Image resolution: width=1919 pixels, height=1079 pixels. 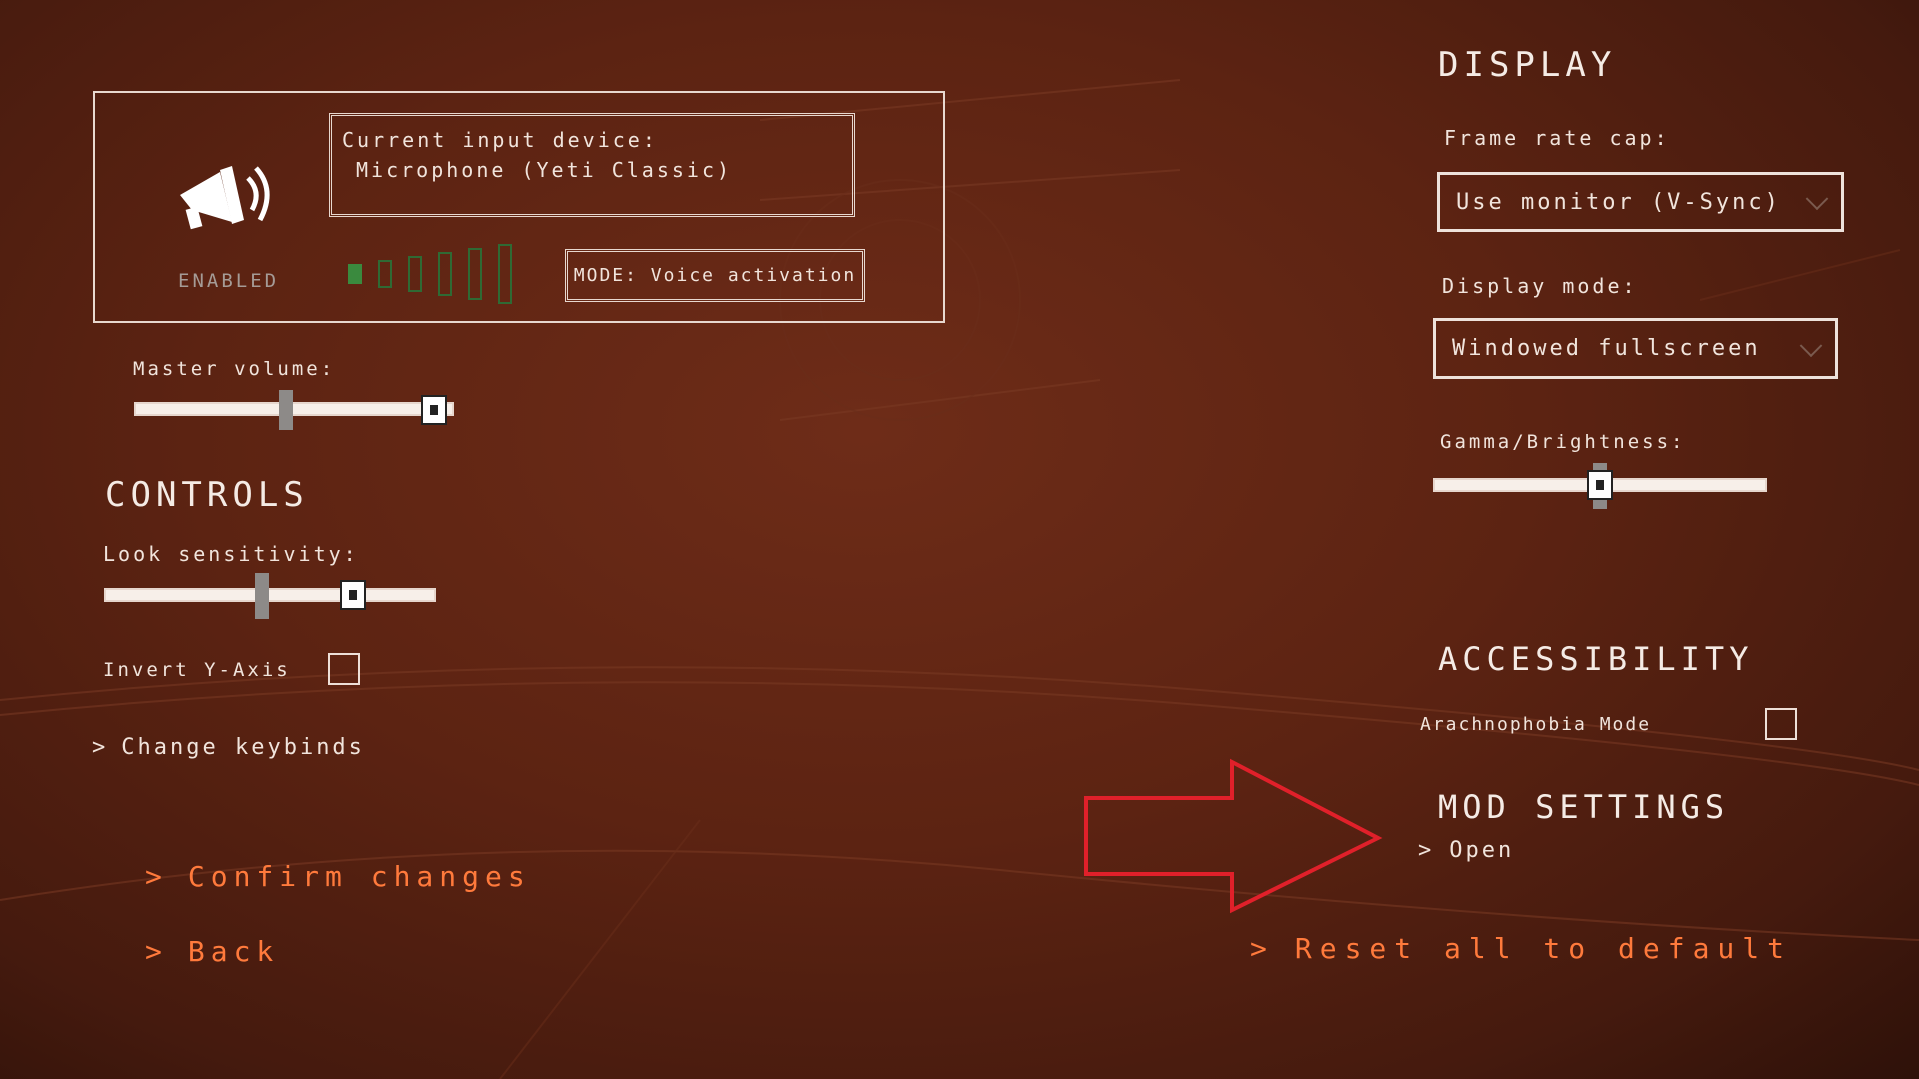 I want to click on voice-status-label: ENABLED, so click(x=229, y=281).